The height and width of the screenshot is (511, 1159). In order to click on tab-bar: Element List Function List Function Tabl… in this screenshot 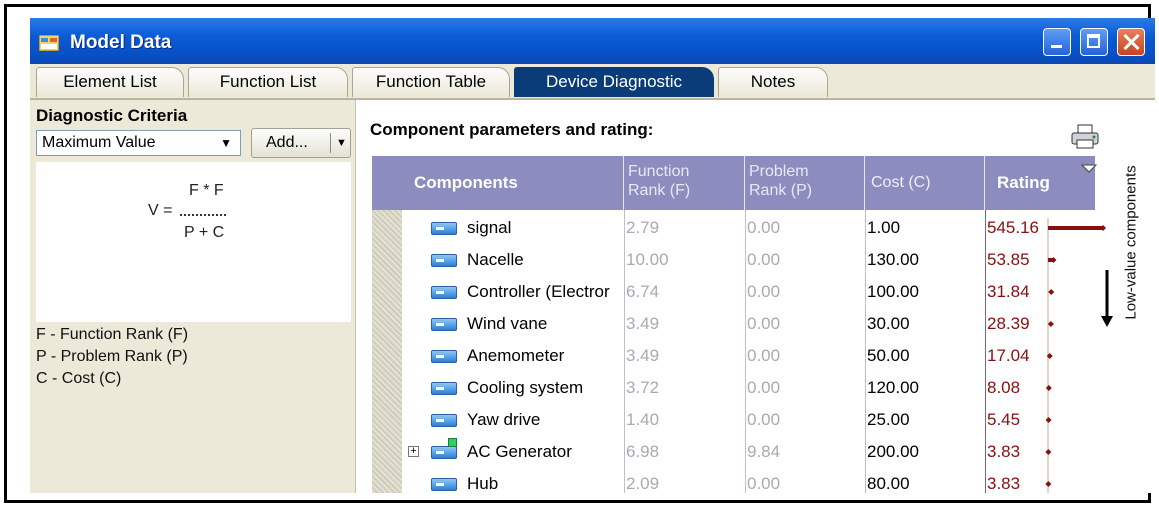, I will do `click(592, 82)`.